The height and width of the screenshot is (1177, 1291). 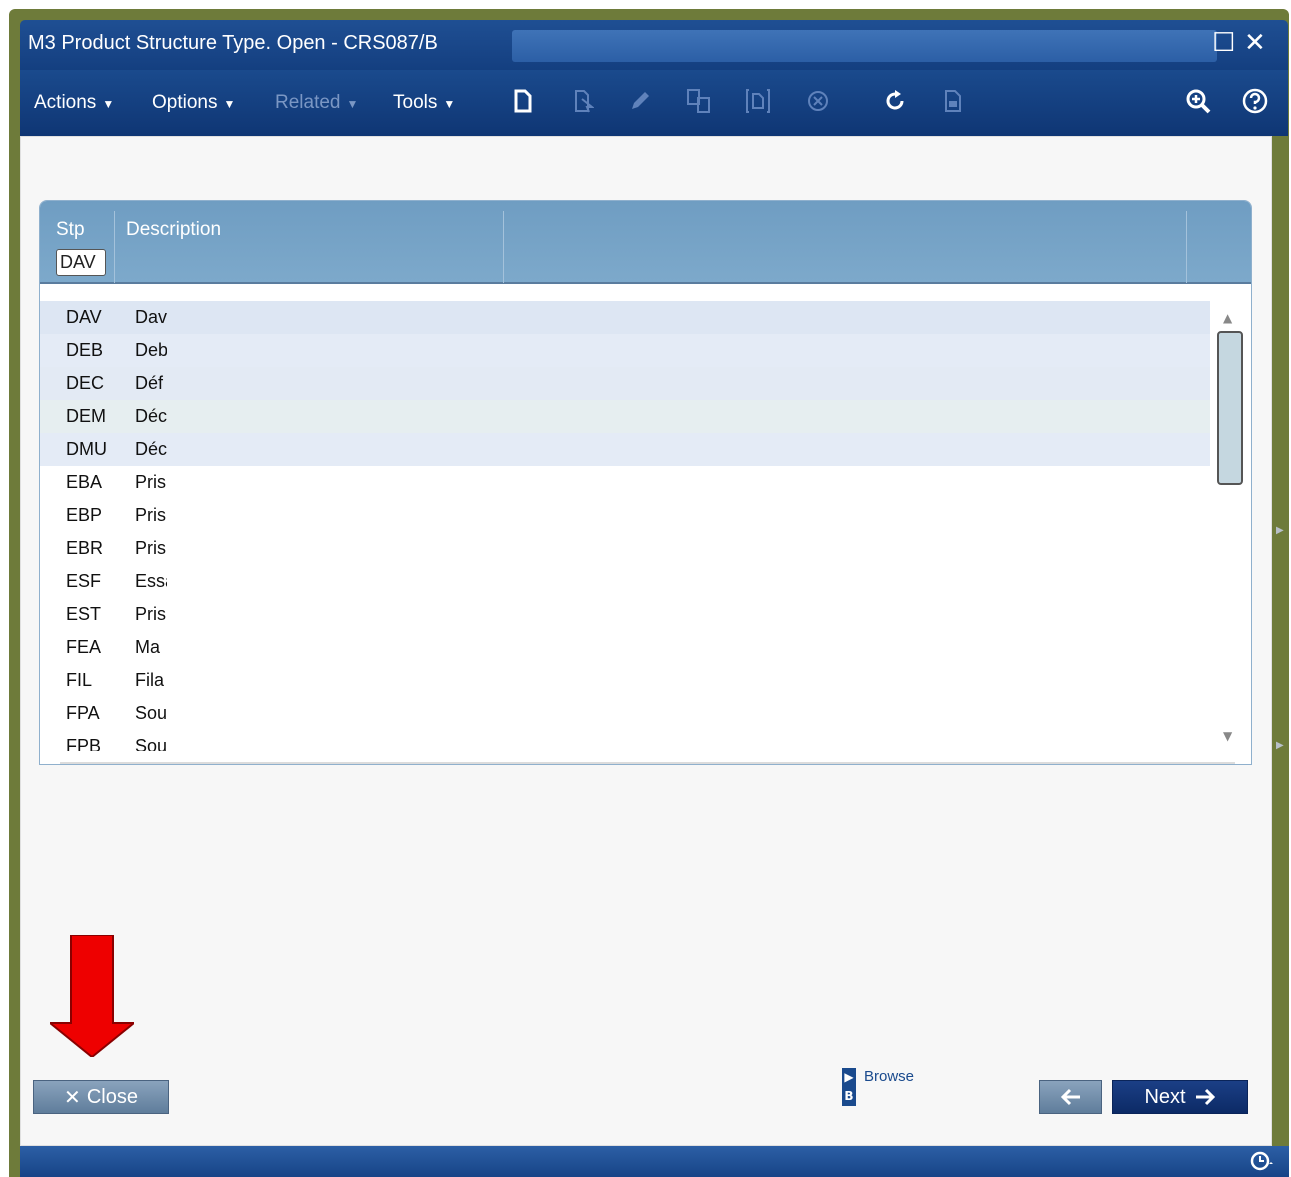 I want to click on zoom-icon, so click(x=1198, y=101).